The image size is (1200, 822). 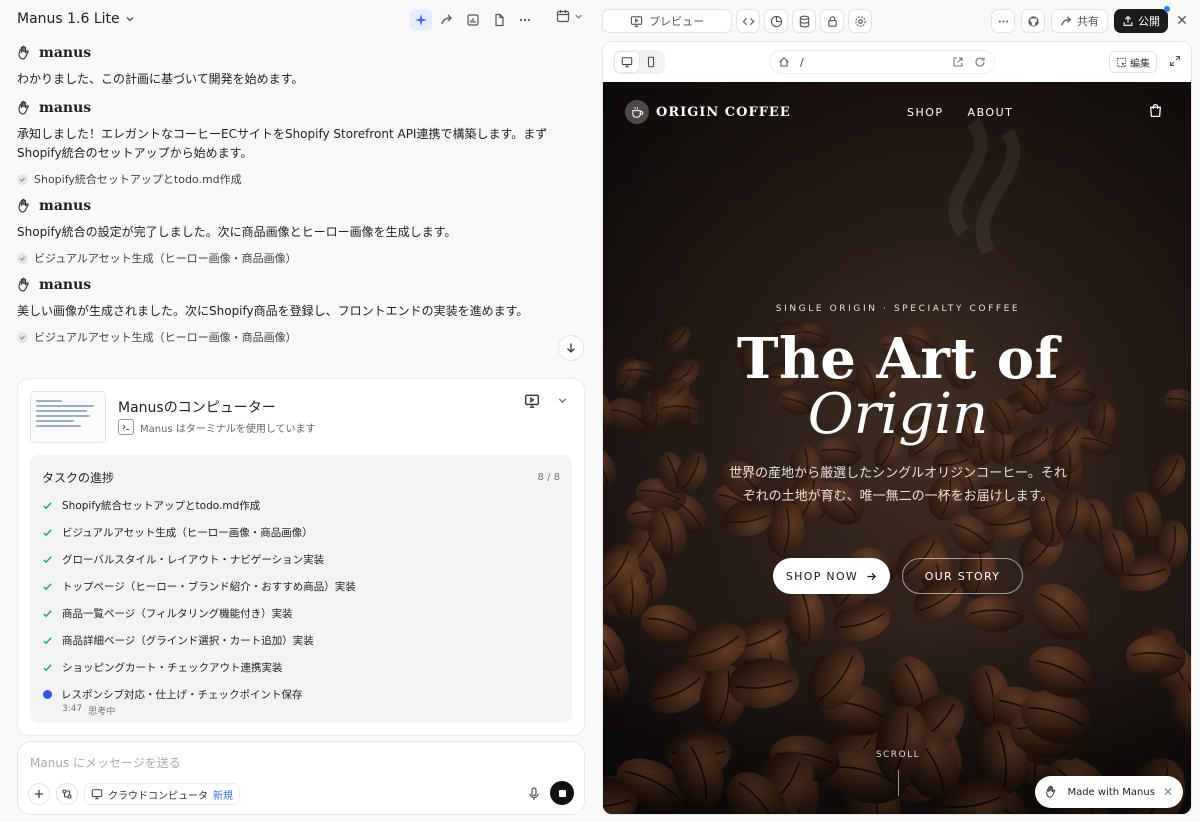 I want to click on cloud-label: クラウドコンピュータ, so click(x=158, y=796).